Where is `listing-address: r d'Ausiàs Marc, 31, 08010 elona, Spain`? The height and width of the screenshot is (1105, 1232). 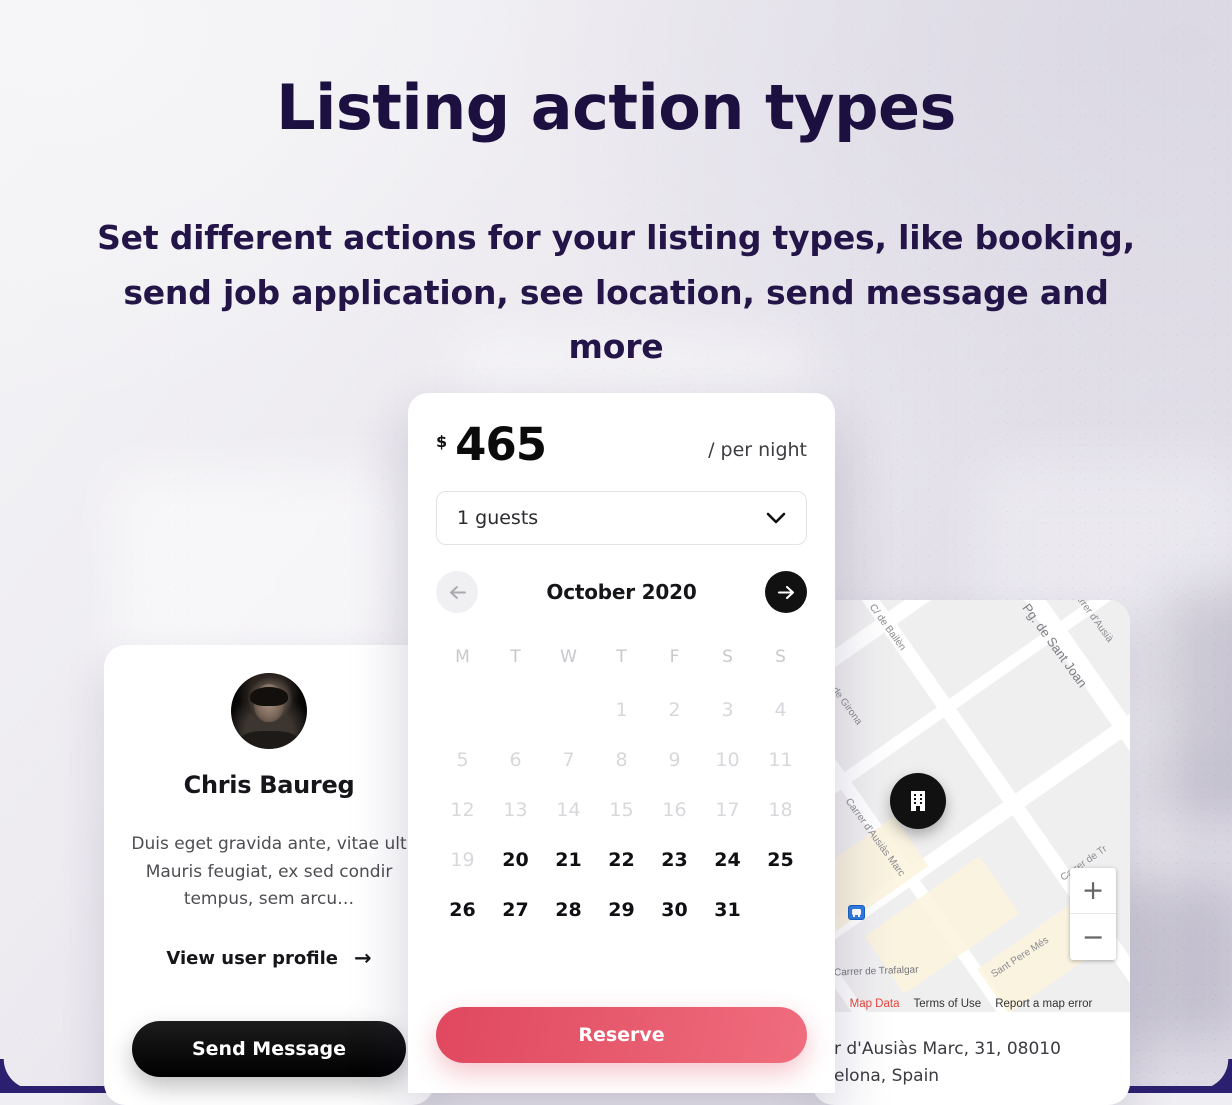 listing-address: r d'Ausiàs Marc, 31, 08010 elona, Spain is located at coordinates (971, 1051).